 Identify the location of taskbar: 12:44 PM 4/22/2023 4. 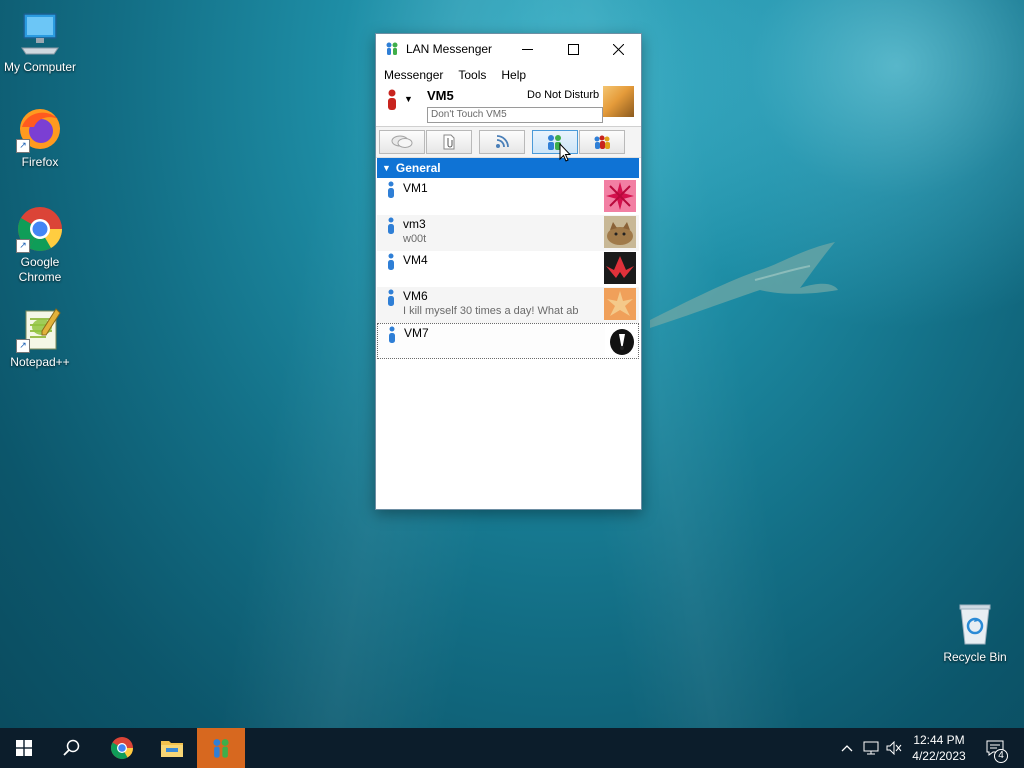
(512, 748).